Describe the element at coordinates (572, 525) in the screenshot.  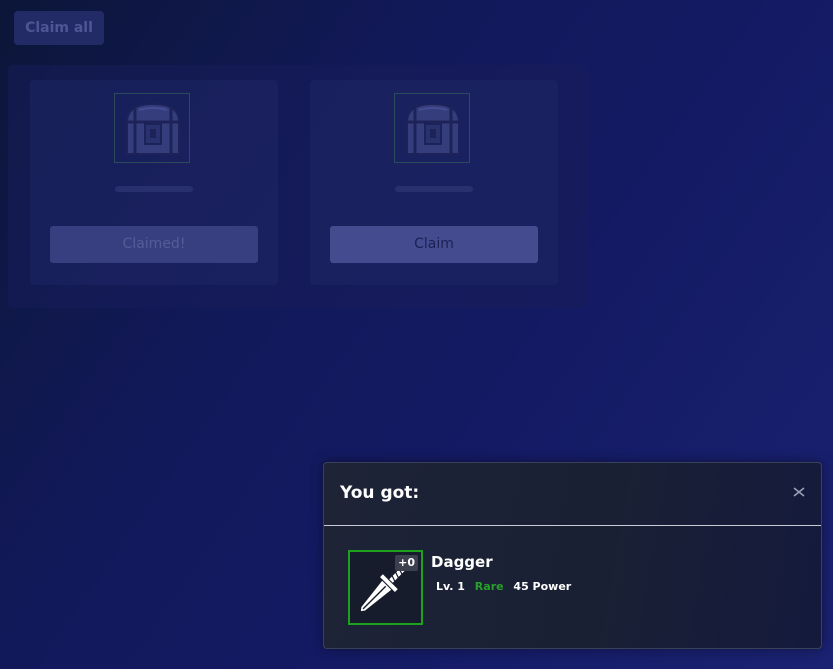
I see `popup-divider` at that location.